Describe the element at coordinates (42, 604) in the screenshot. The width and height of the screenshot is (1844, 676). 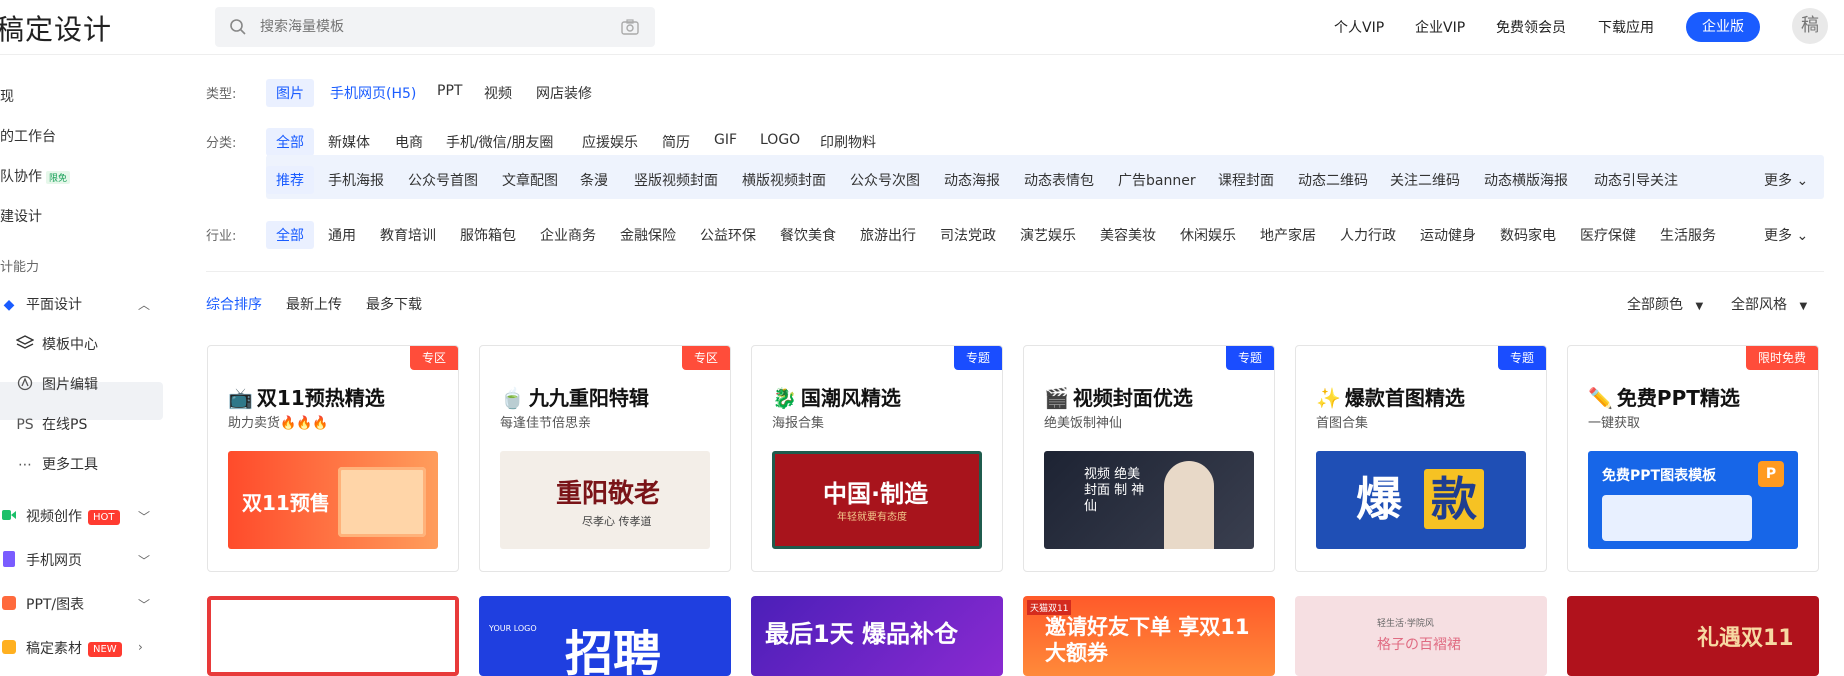
I see `sidebar-item-ppt: PPT/图表` at that location.